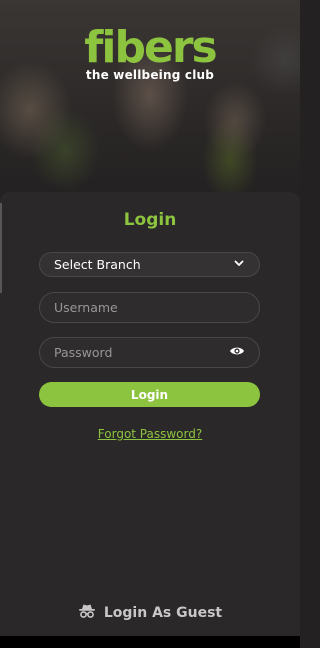 The height and width of the screenshot is (648, 320). Describe the element at coordinates (97, 264) in the screenshot. I see `branch-select-value: Select Branch` at that location.